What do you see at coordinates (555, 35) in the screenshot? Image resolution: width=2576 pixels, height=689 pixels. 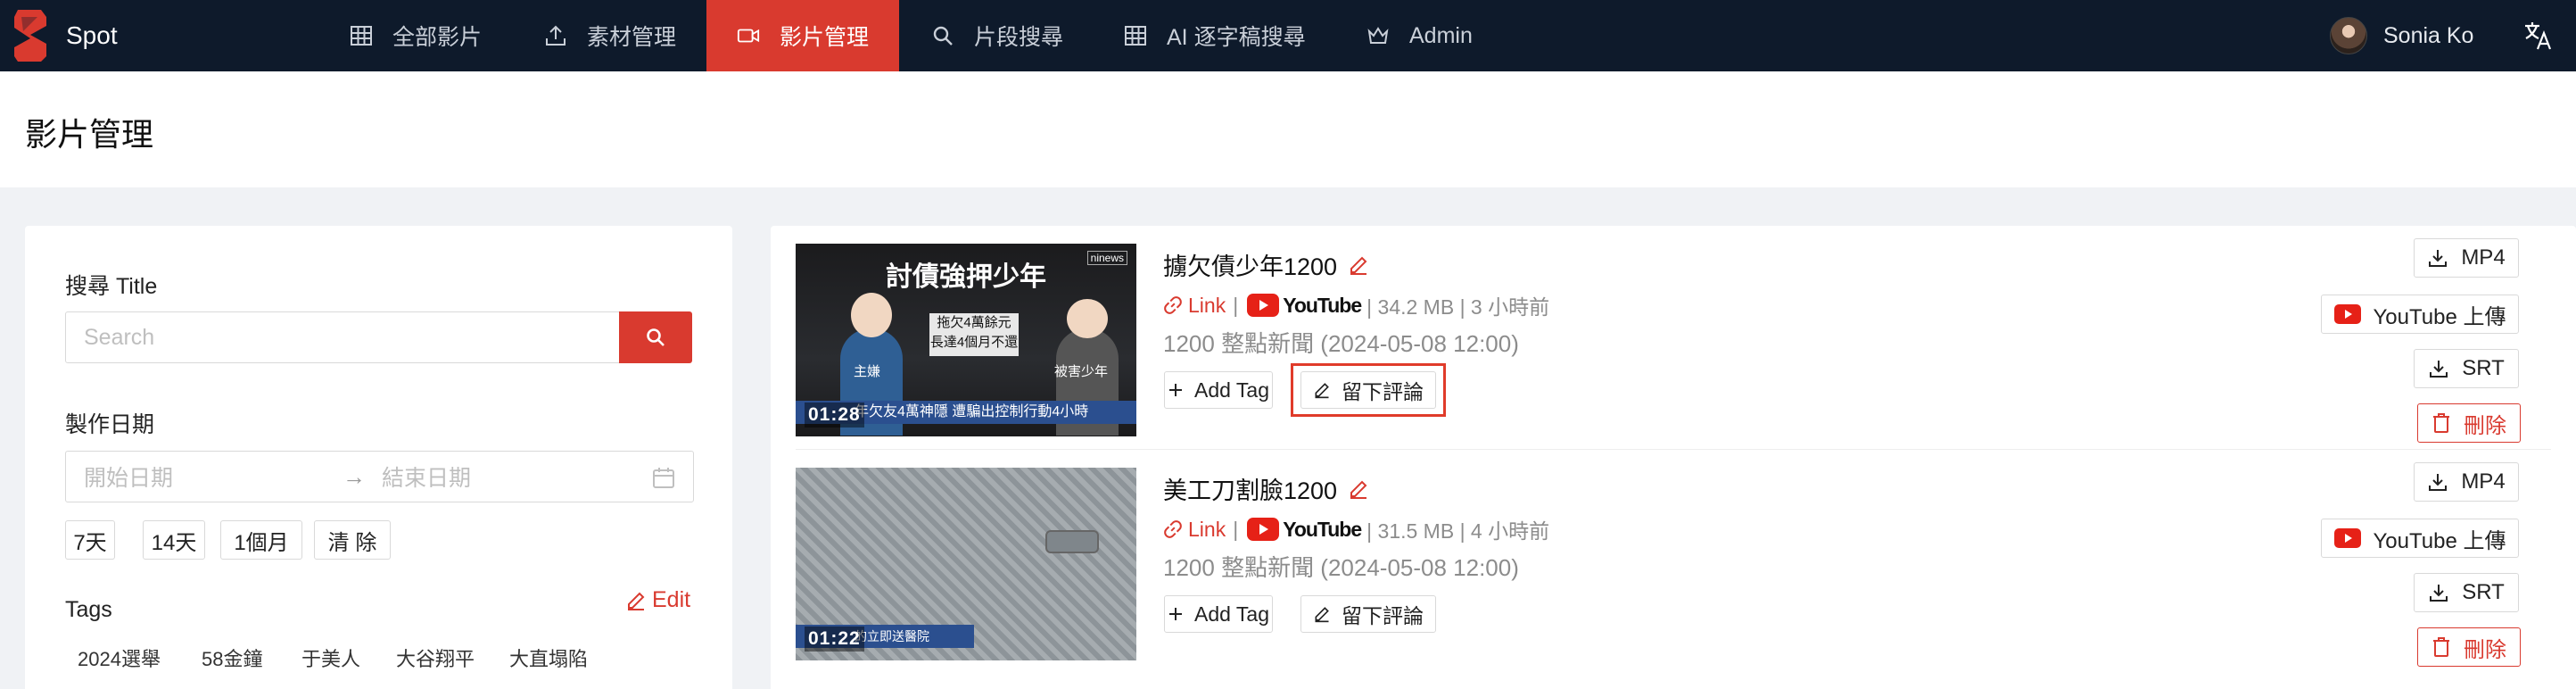 I see `upload-icon` at bounding box center [555, 35].